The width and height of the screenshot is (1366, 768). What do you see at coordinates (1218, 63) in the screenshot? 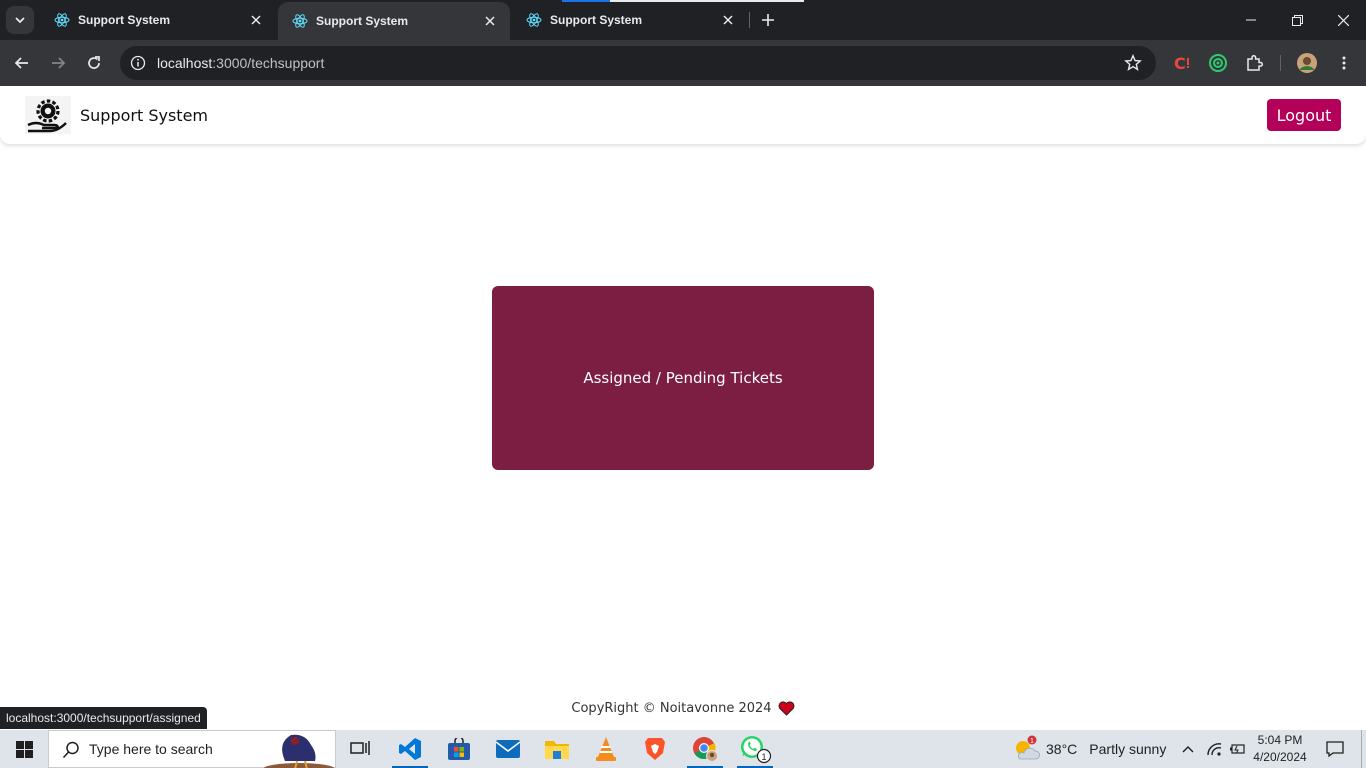
I see `extension-target-icon` at bounding box center [1218, 63].